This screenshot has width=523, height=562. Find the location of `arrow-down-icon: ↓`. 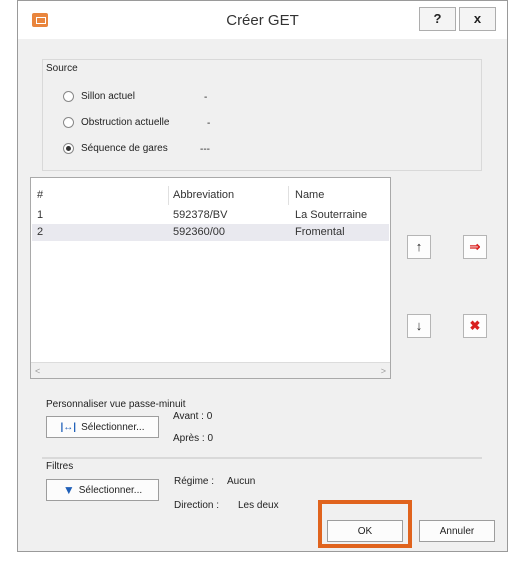

arrow-down-icon: ↓ is located at coordinates (419, 325).